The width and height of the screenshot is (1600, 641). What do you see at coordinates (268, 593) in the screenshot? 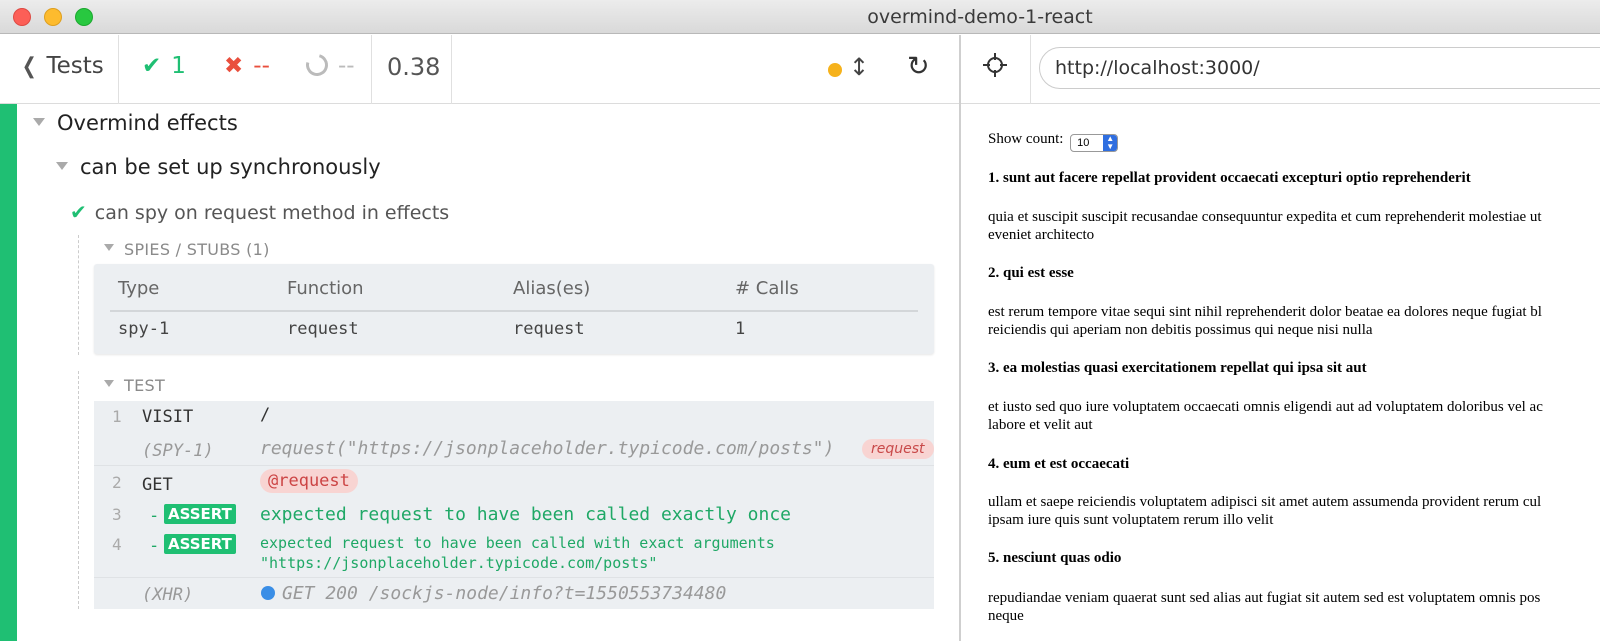
I see `xhr-status-dot-icon` at bounding box center [268, 593].